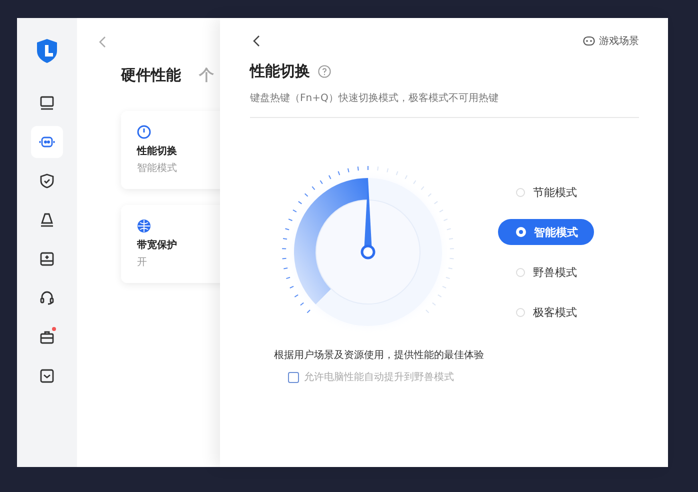 Image resolution: width=698 pixels, height=492 pixels. What do you see at coordinates (611, 41) in the screenshot?
I see `game-scene-link: 游戏场景` at bounding box center [611, 41].